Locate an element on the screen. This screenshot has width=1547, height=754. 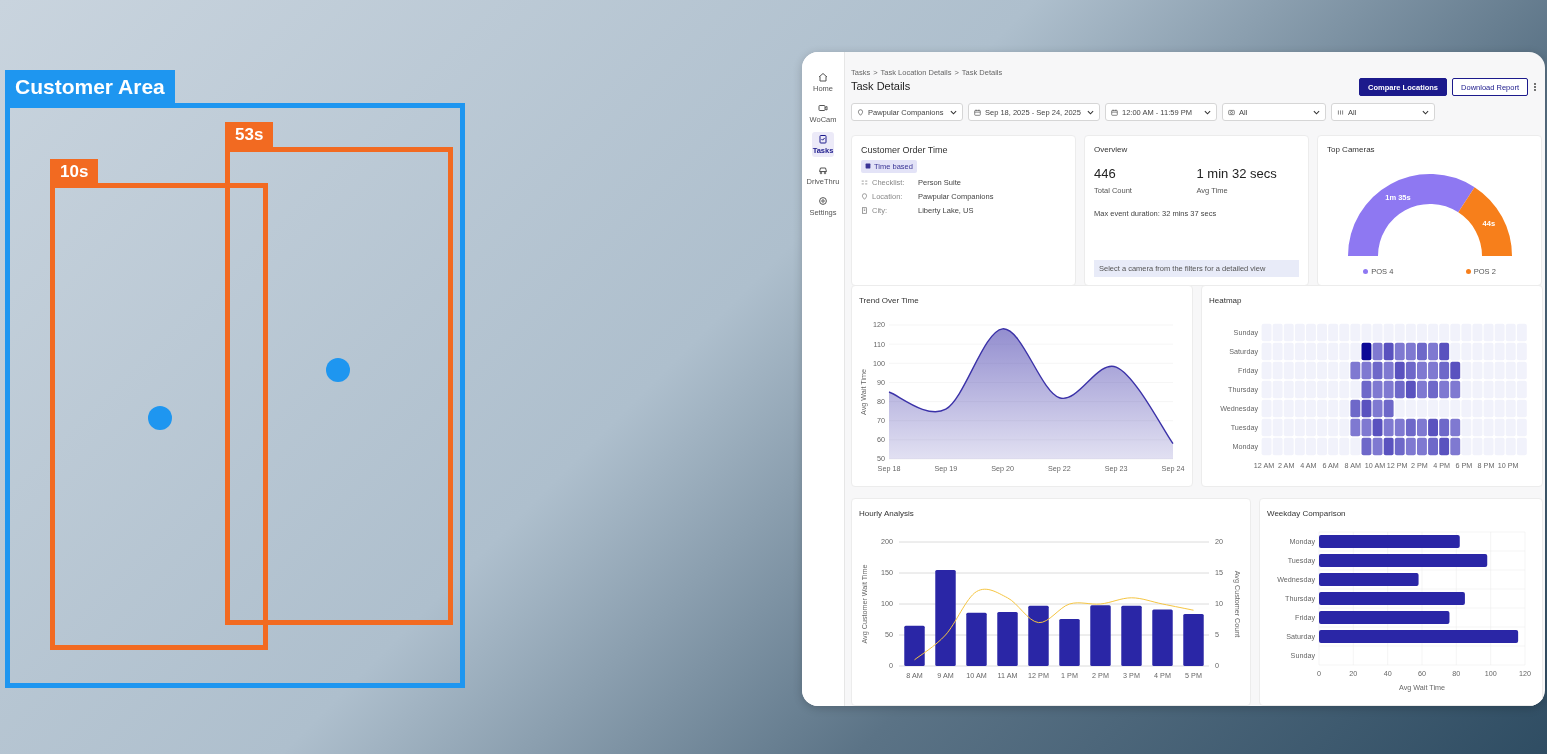
card-title: Trend Over Time is located at coordinates (889, 300).